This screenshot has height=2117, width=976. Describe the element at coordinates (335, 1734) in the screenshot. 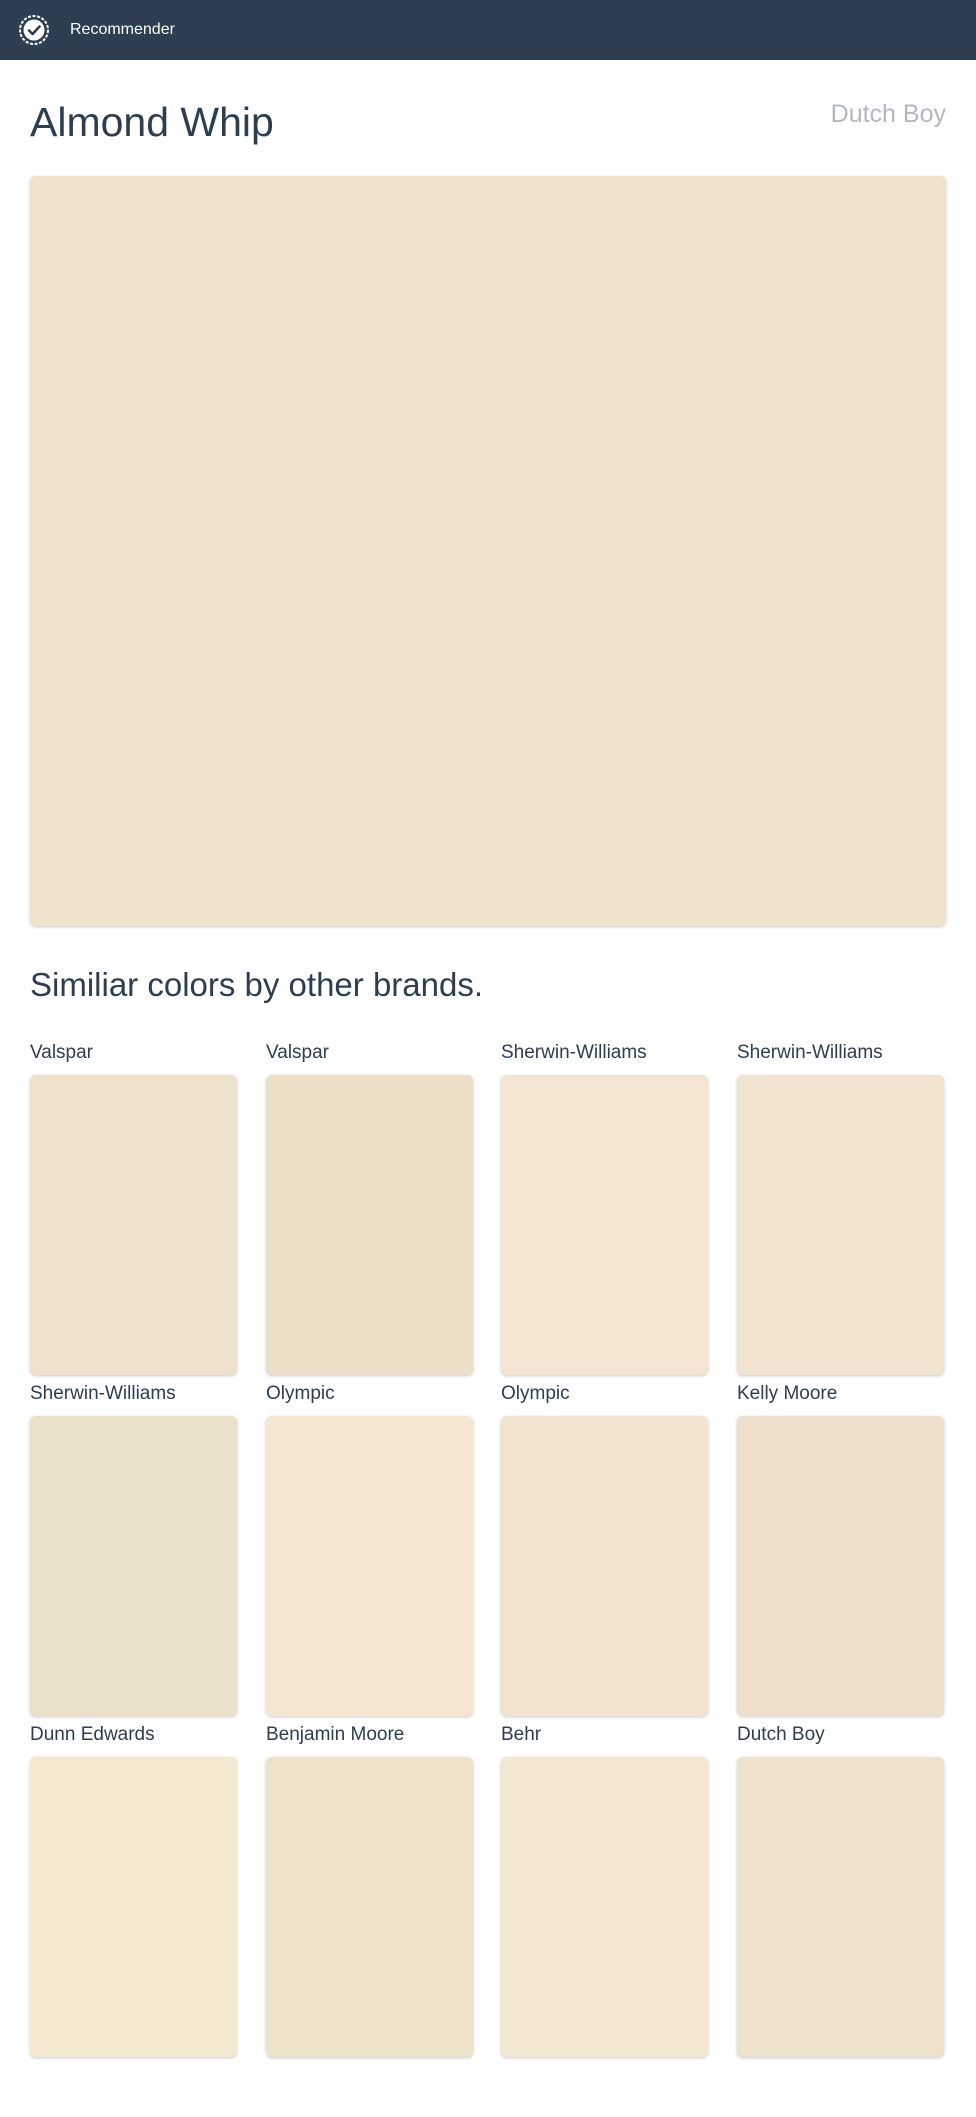

I see `similar-color-brand: Benjamin Moore` at that location.